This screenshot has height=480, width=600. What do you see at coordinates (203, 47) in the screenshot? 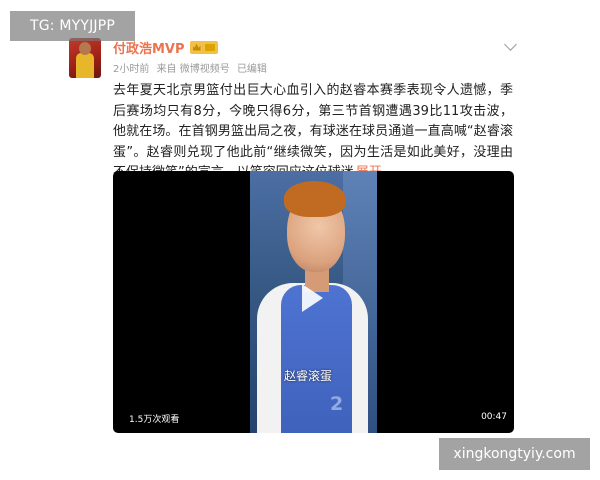
I see `vip-badge-icon` at bounding box center [203, 47].